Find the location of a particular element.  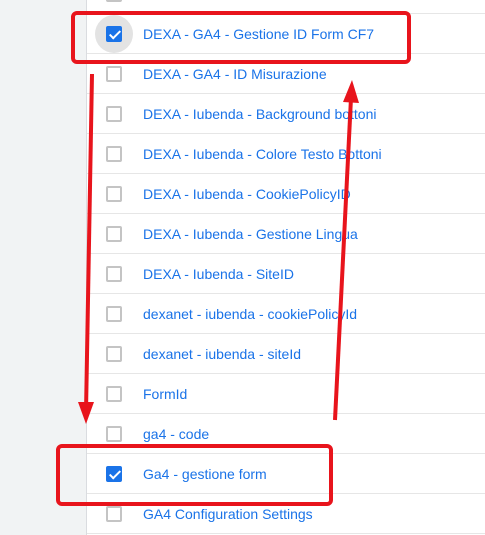

list-item: dexanet - iubenda - cookiePolicyId is located at coordinates (286, 314).